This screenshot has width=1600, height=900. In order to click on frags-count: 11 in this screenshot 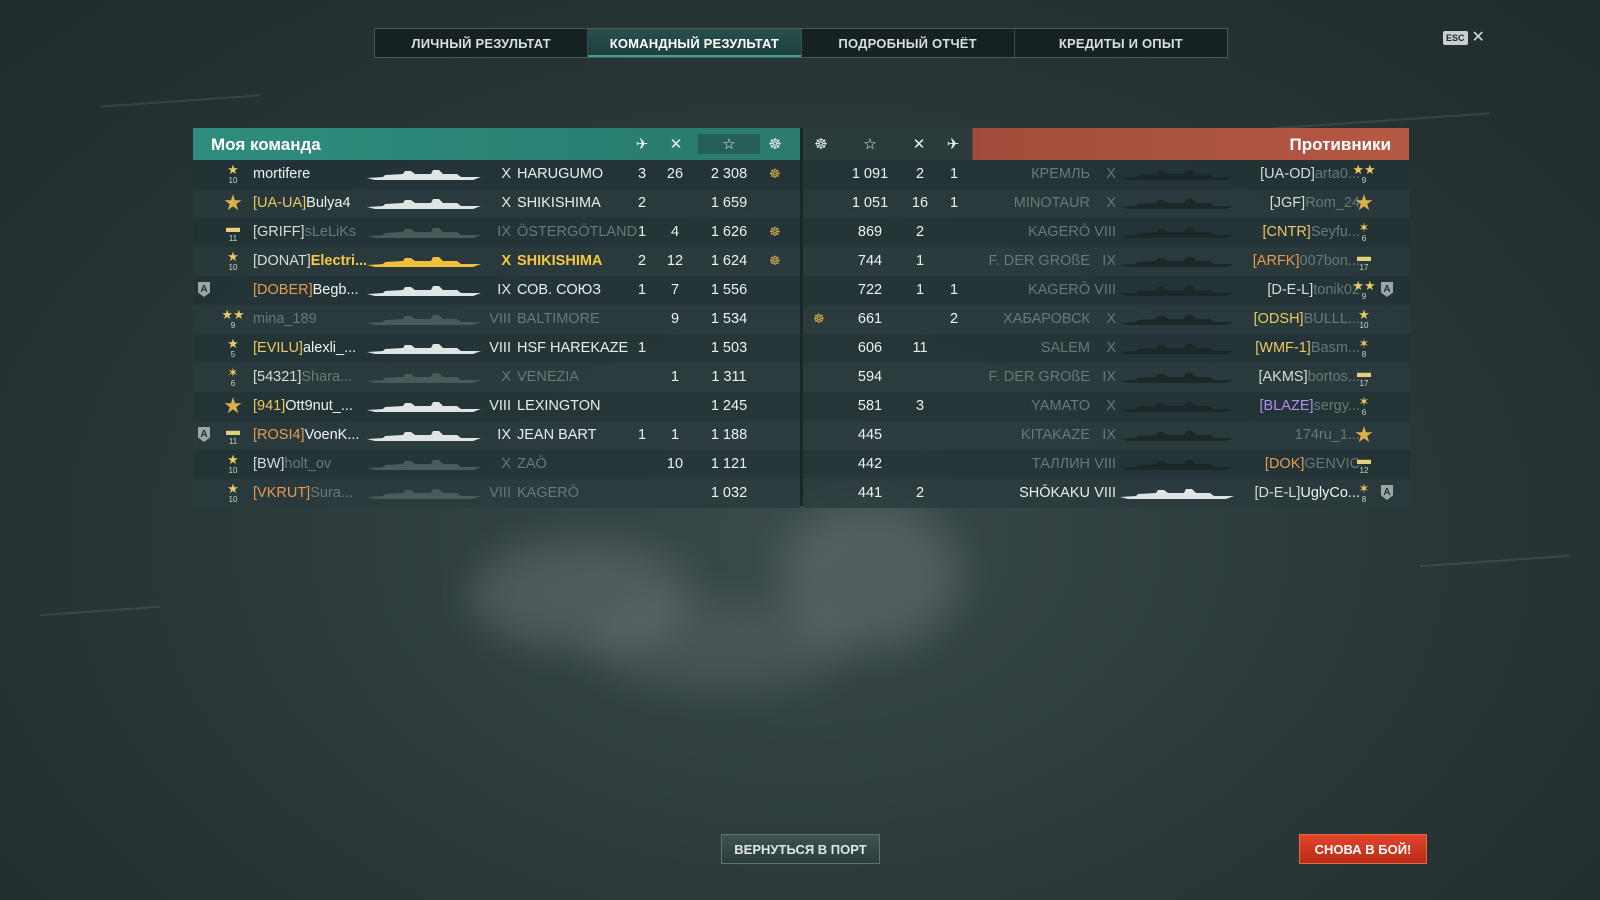, I will do `click(920, 348)`.